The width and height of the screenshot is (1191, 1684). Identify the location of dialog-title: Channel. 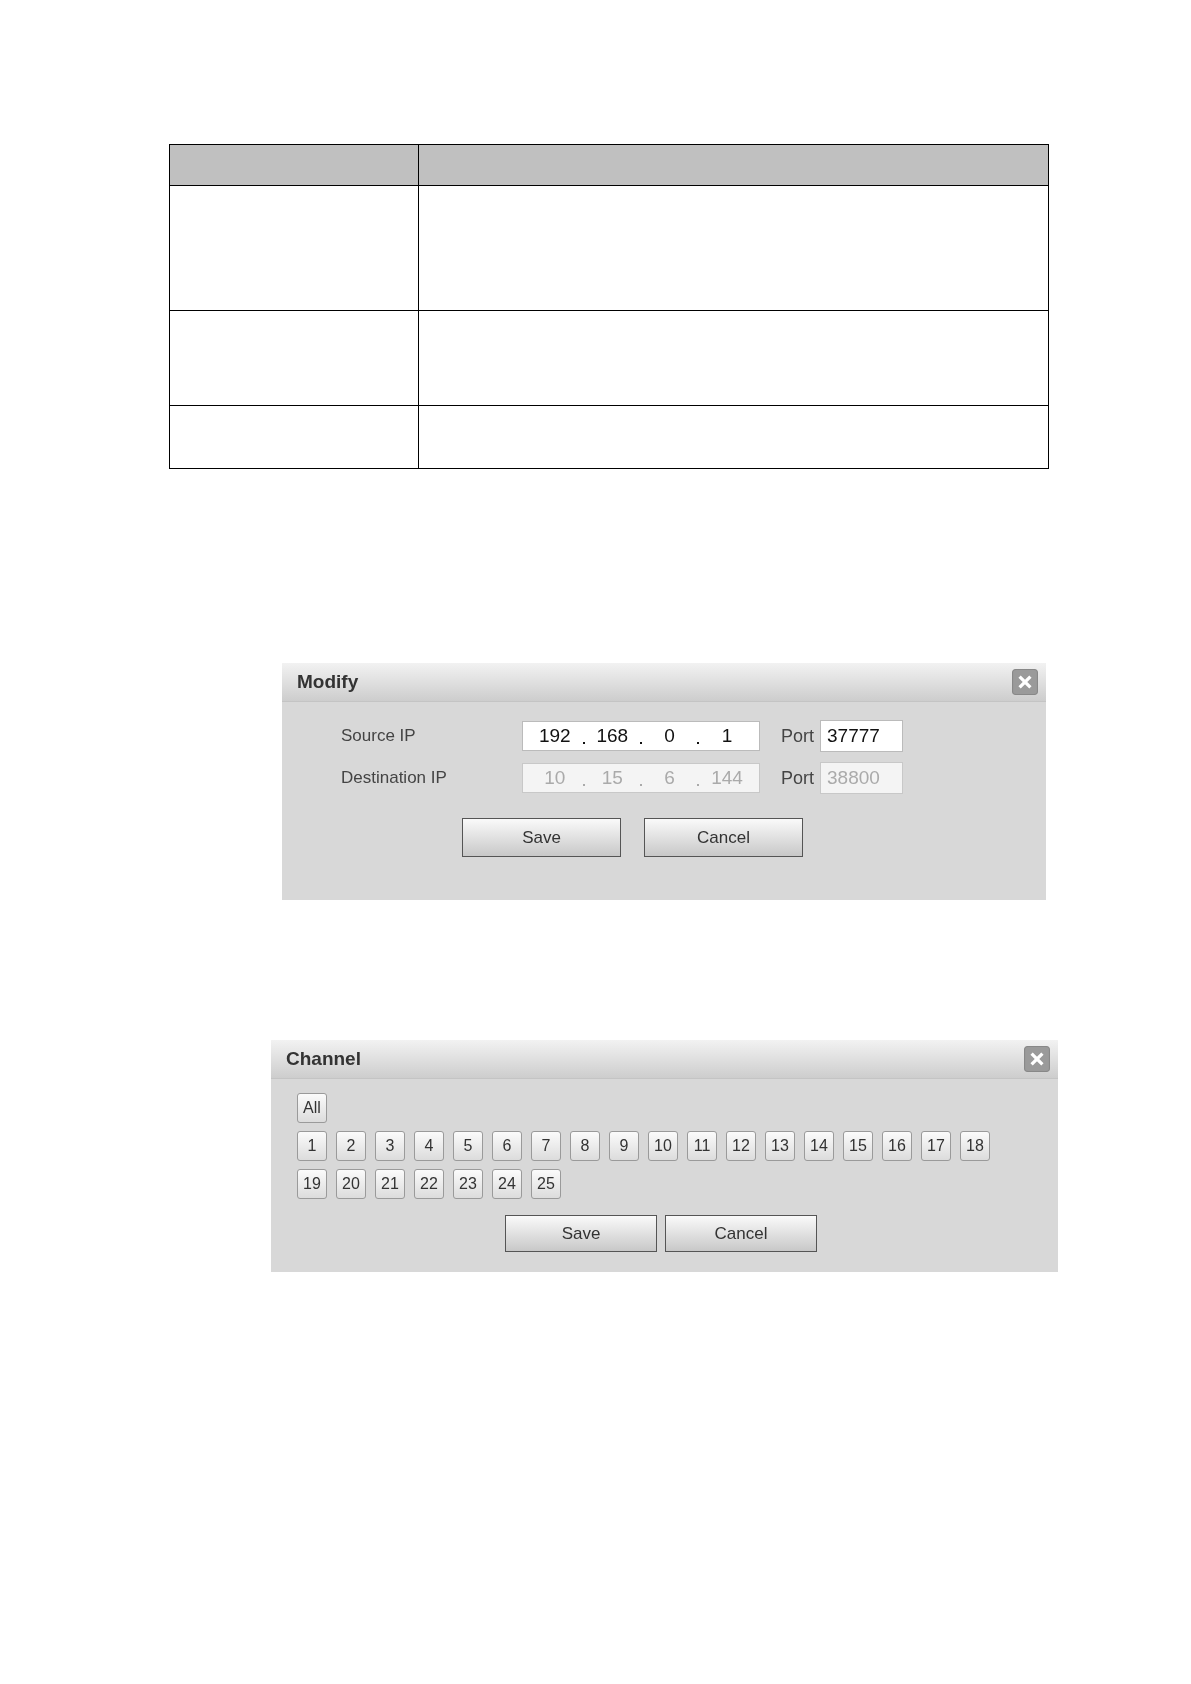
(323, 1059).